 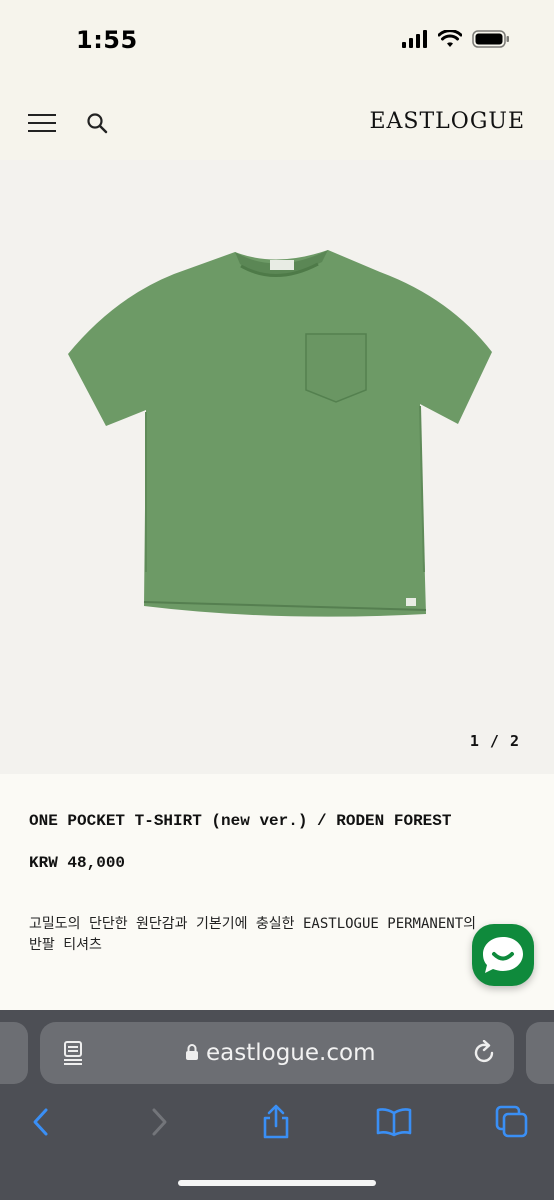 I want to click on product-price: KRW 48,000, so click(x=77, y=863).